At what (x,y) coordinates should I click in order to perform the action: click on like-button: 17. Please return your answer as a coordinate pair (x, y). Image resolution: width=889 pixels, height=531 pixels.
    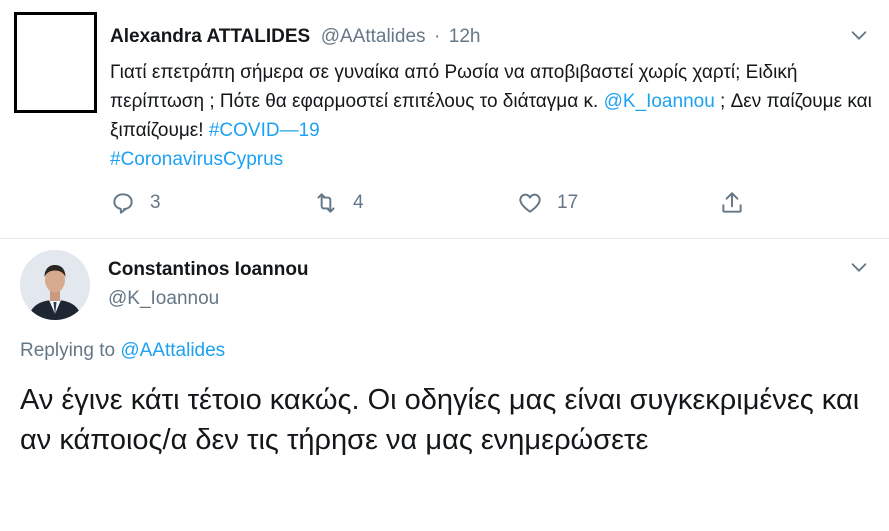
    Looking at the image, I should click on (547, 203).